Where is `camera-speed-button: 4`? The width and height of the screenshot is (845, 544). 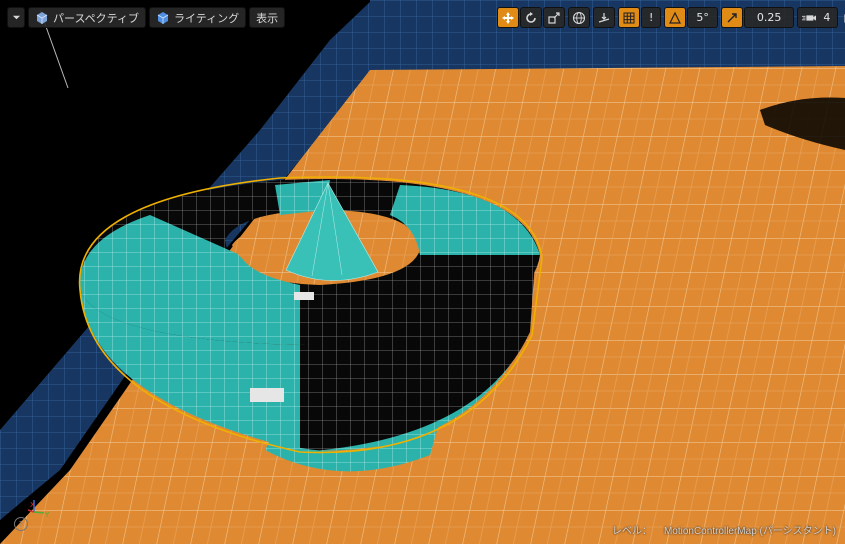
camera-speed-button: 4 is located at coordinates (818, 17).